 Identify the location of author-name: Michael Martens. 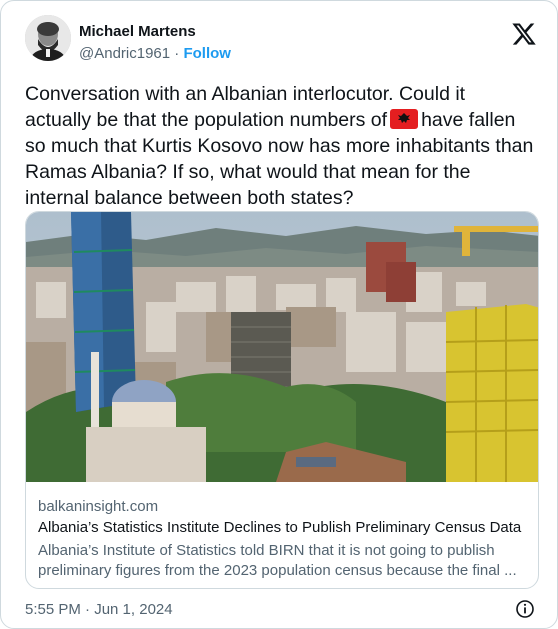
(137, 31).